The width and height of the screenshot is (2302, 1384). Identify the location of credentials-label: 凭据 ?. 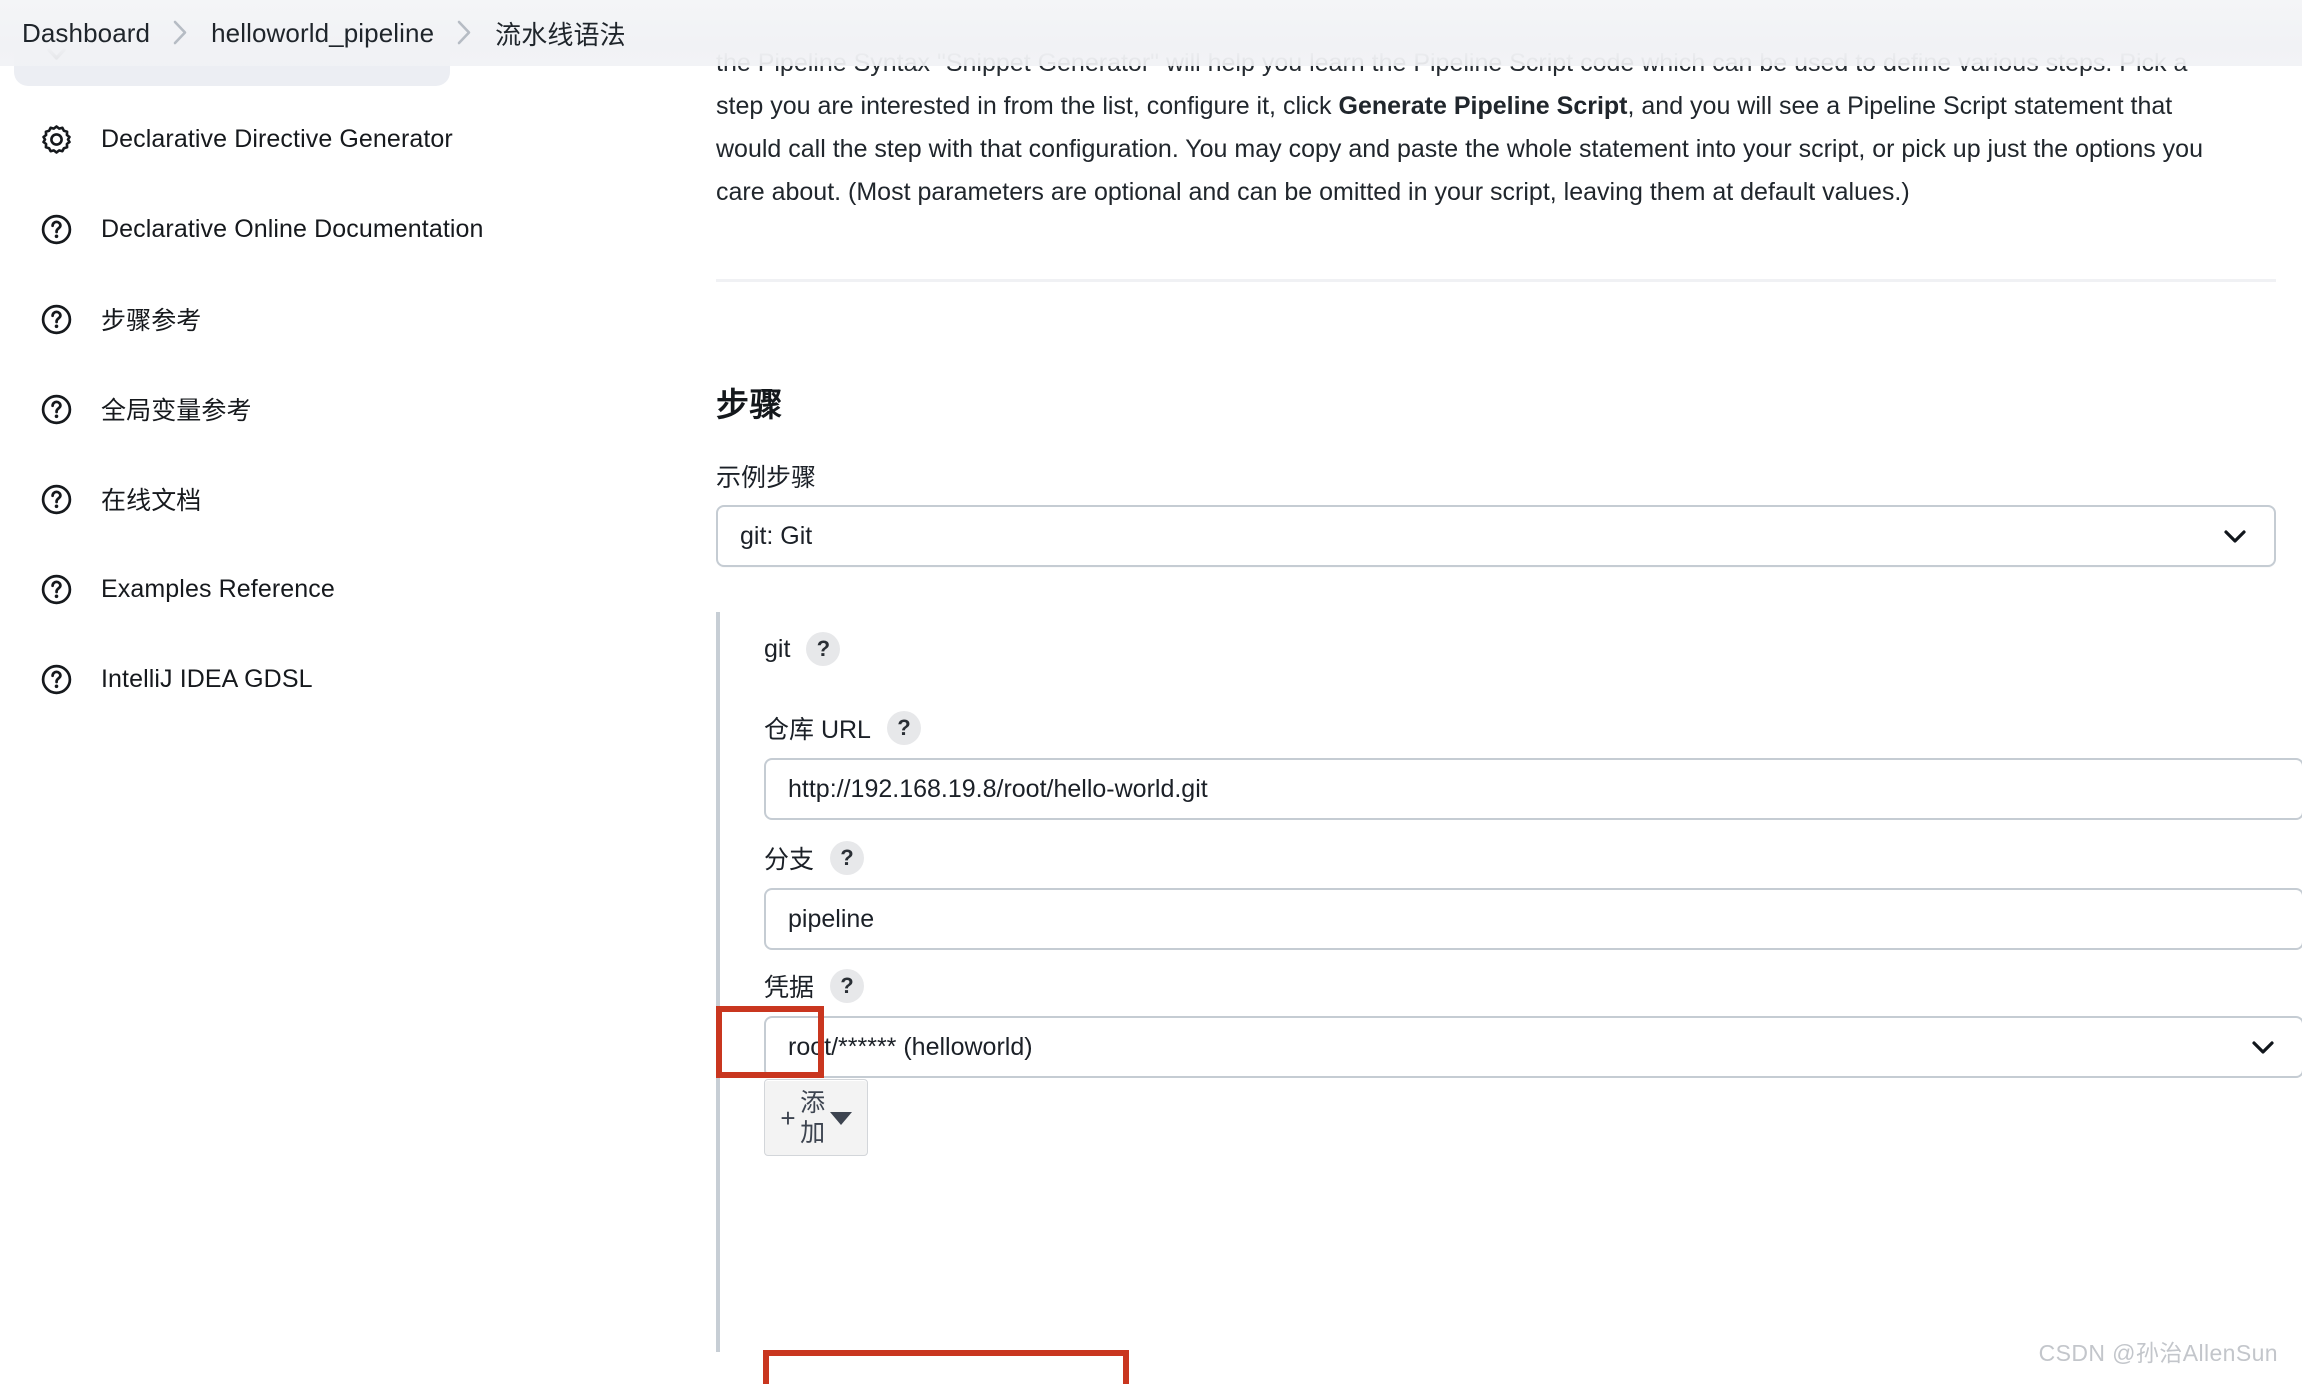
(814, 986).